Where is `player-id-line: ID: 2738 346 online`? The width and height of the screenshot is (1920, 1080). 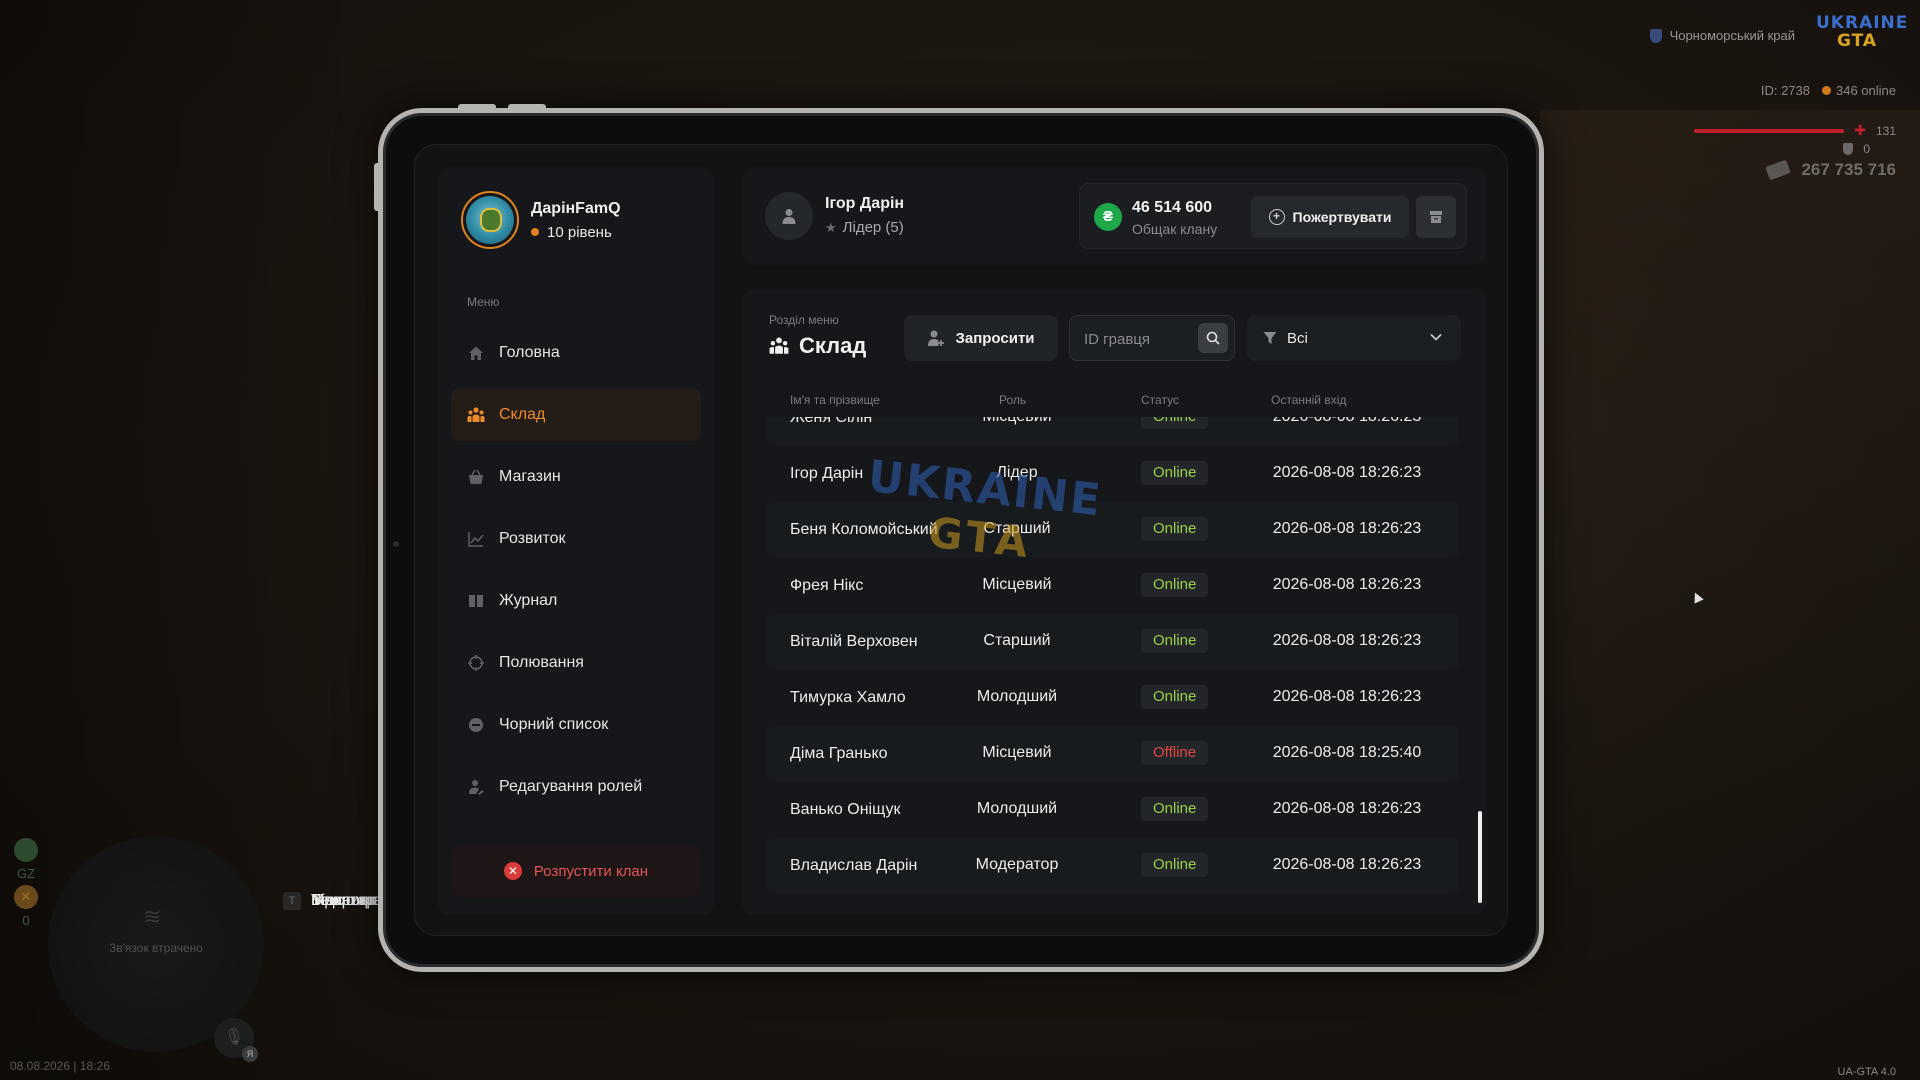
player-id-line: ID: 2738 346 online is located at coordinates (1828, 90).